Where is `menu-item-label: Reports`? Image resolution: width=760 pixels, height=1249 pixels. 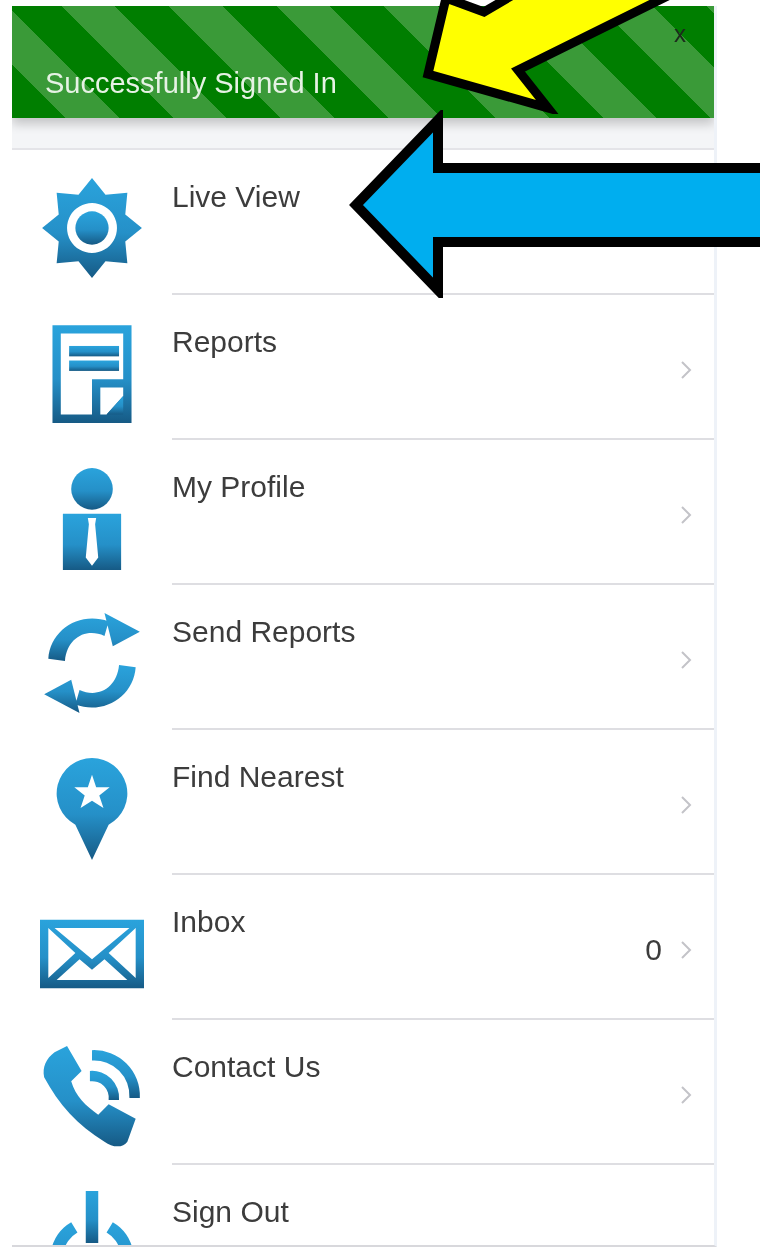 menu-item-label: Reports is located at coordinates (225, 327).